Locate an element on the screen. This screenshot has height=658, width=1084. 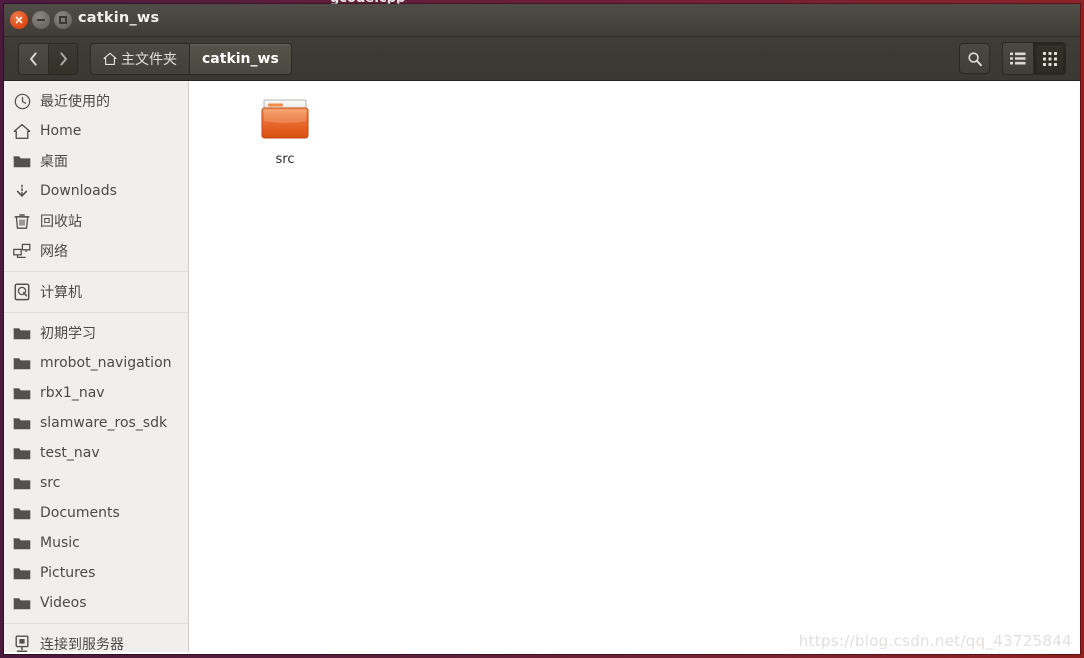
clock-icon is located at coordinates (22, 101).